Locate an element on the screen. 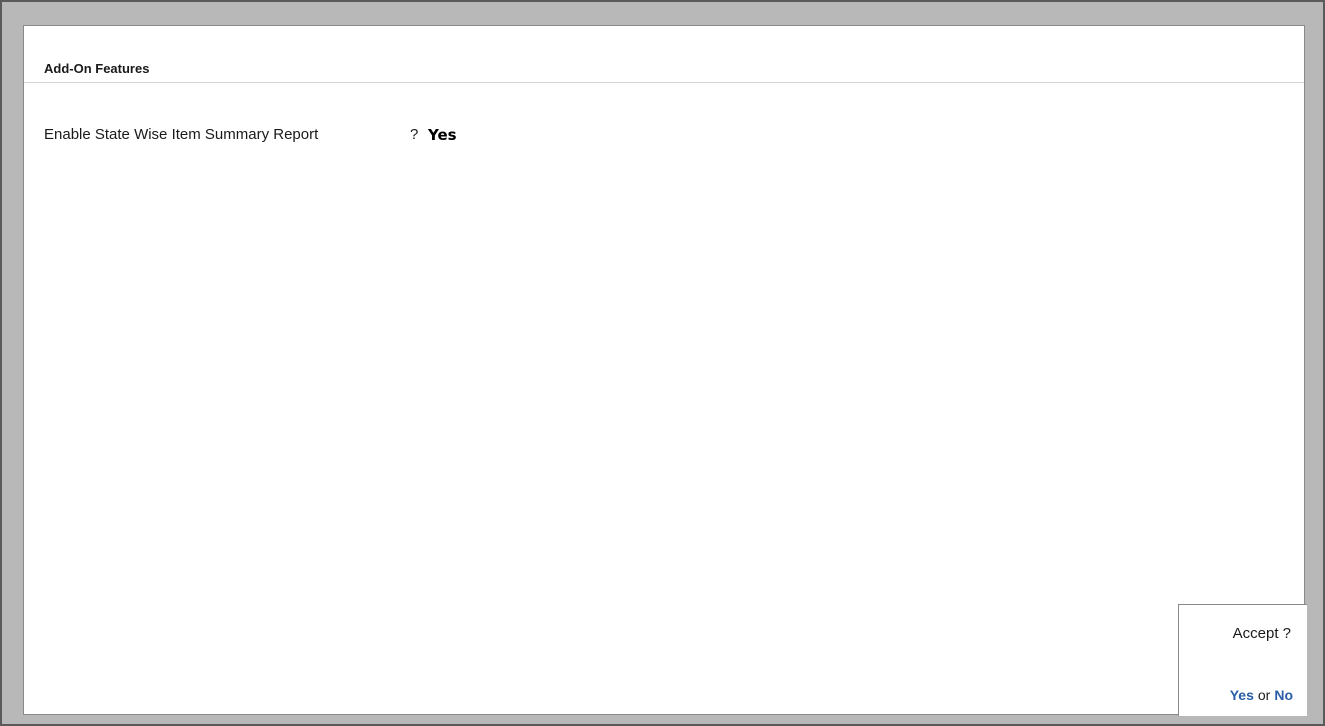 This screenshot has width=1325, height=726. title-divider is located at coordinates (664, 82).